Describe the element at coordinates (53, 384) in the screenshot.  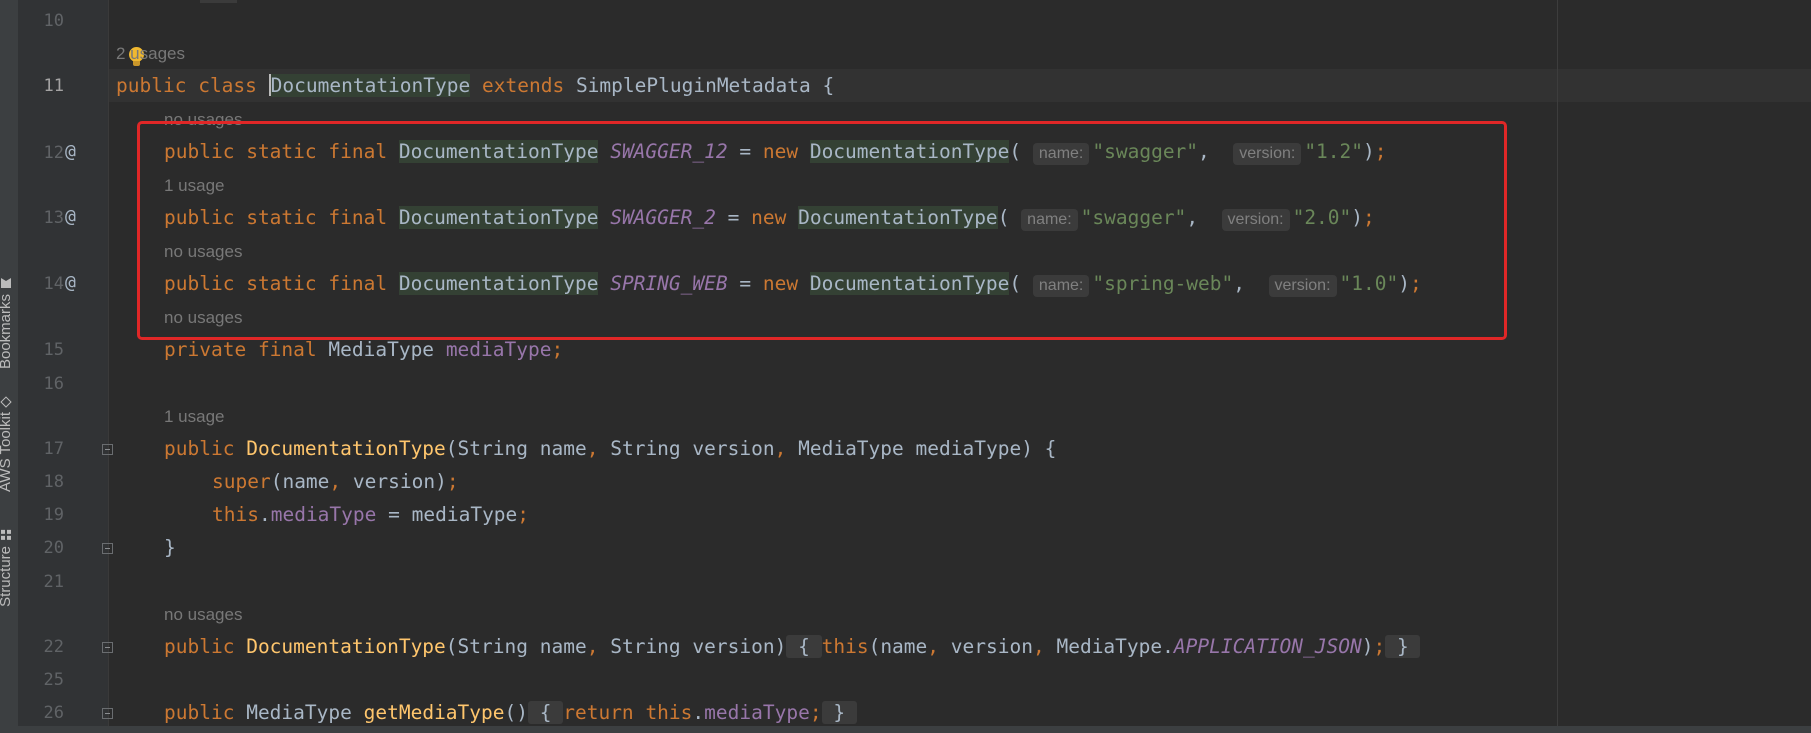
I see `line-number: 16` at that location.